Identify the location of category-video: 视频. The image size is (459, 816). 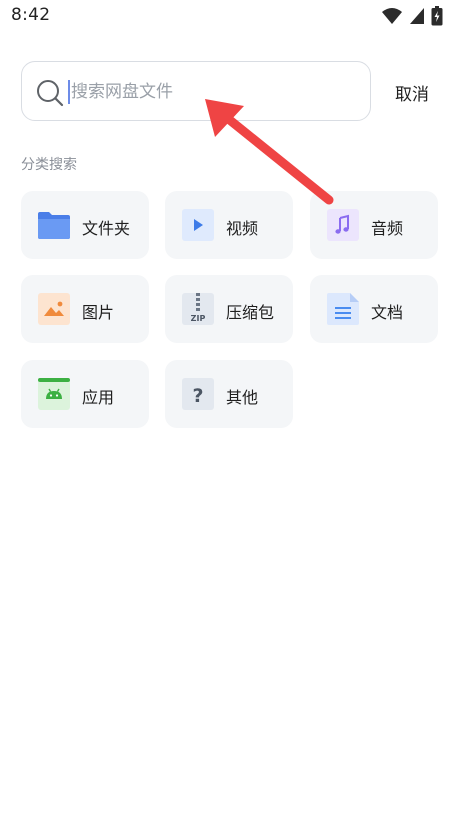
(229, 225).